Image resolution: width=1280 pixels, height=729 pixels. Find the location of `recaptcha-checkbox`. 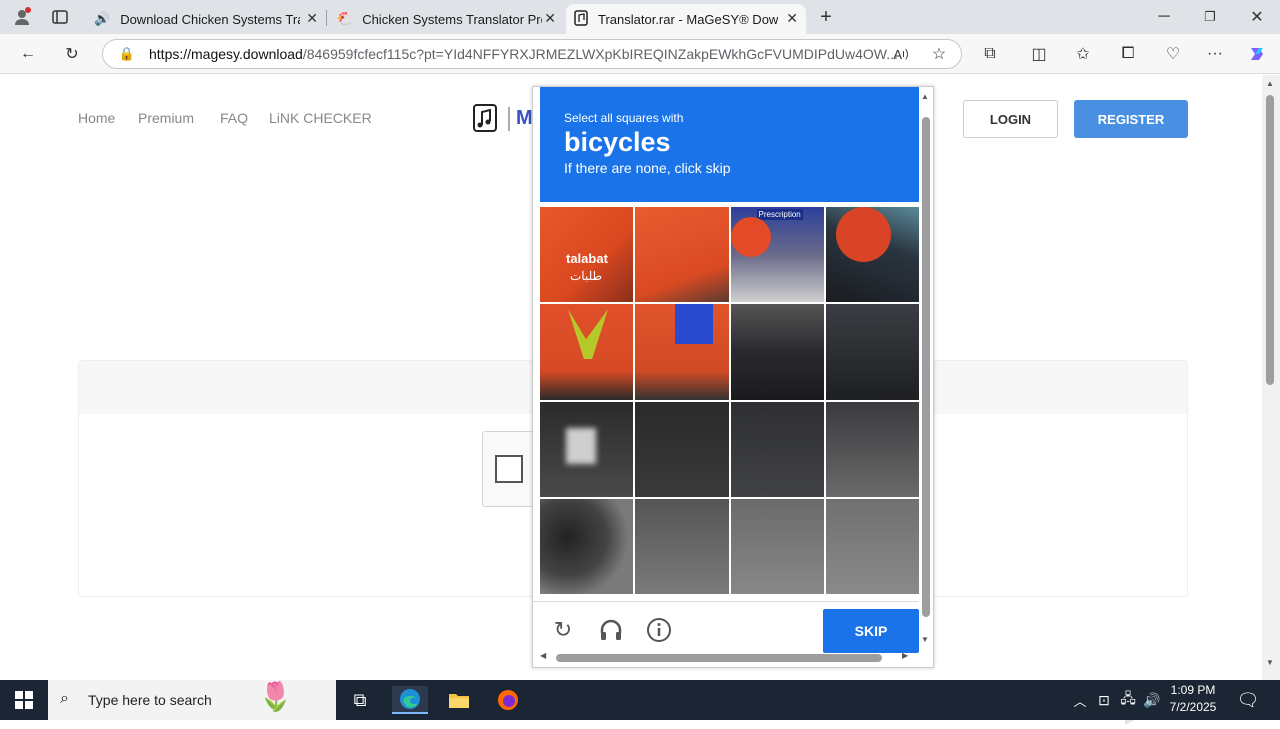

recaptcha-checkbox is located at coordinates (509, 469).